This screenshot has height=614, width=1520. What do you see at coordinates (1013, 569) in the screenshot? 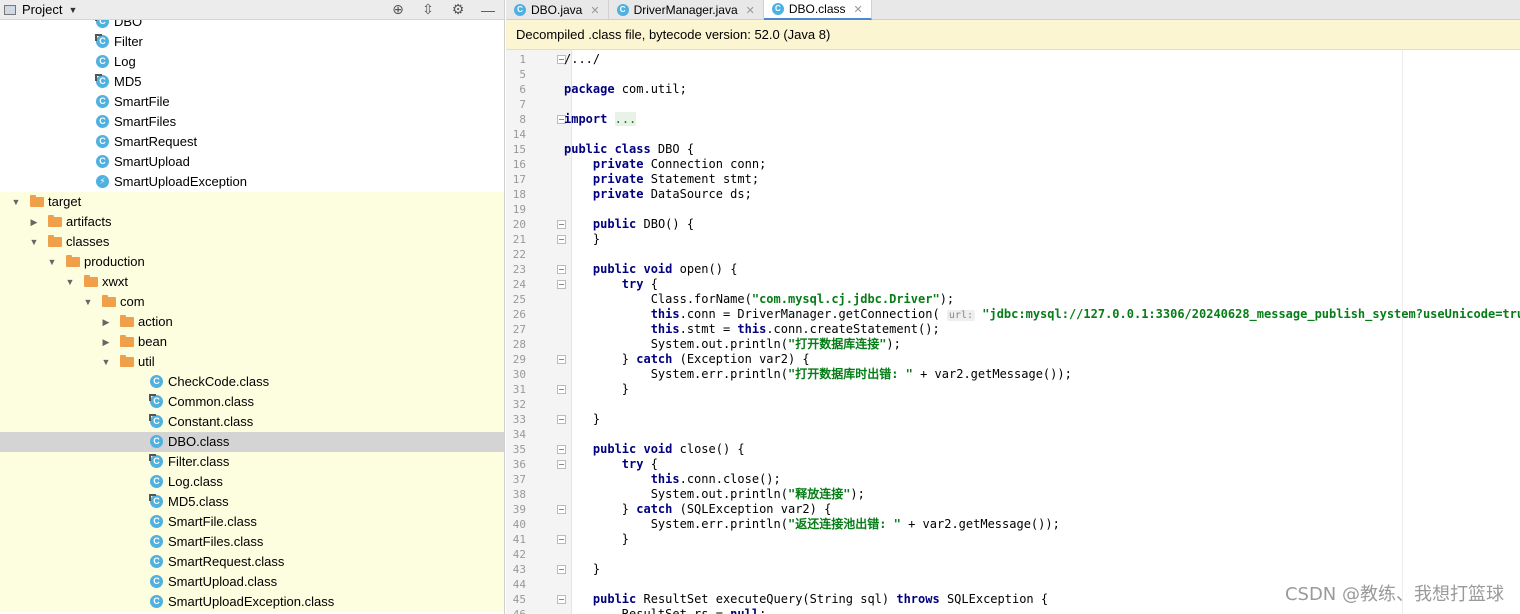
I see `code-line: 43 }` at bounding box center [1013, 569].